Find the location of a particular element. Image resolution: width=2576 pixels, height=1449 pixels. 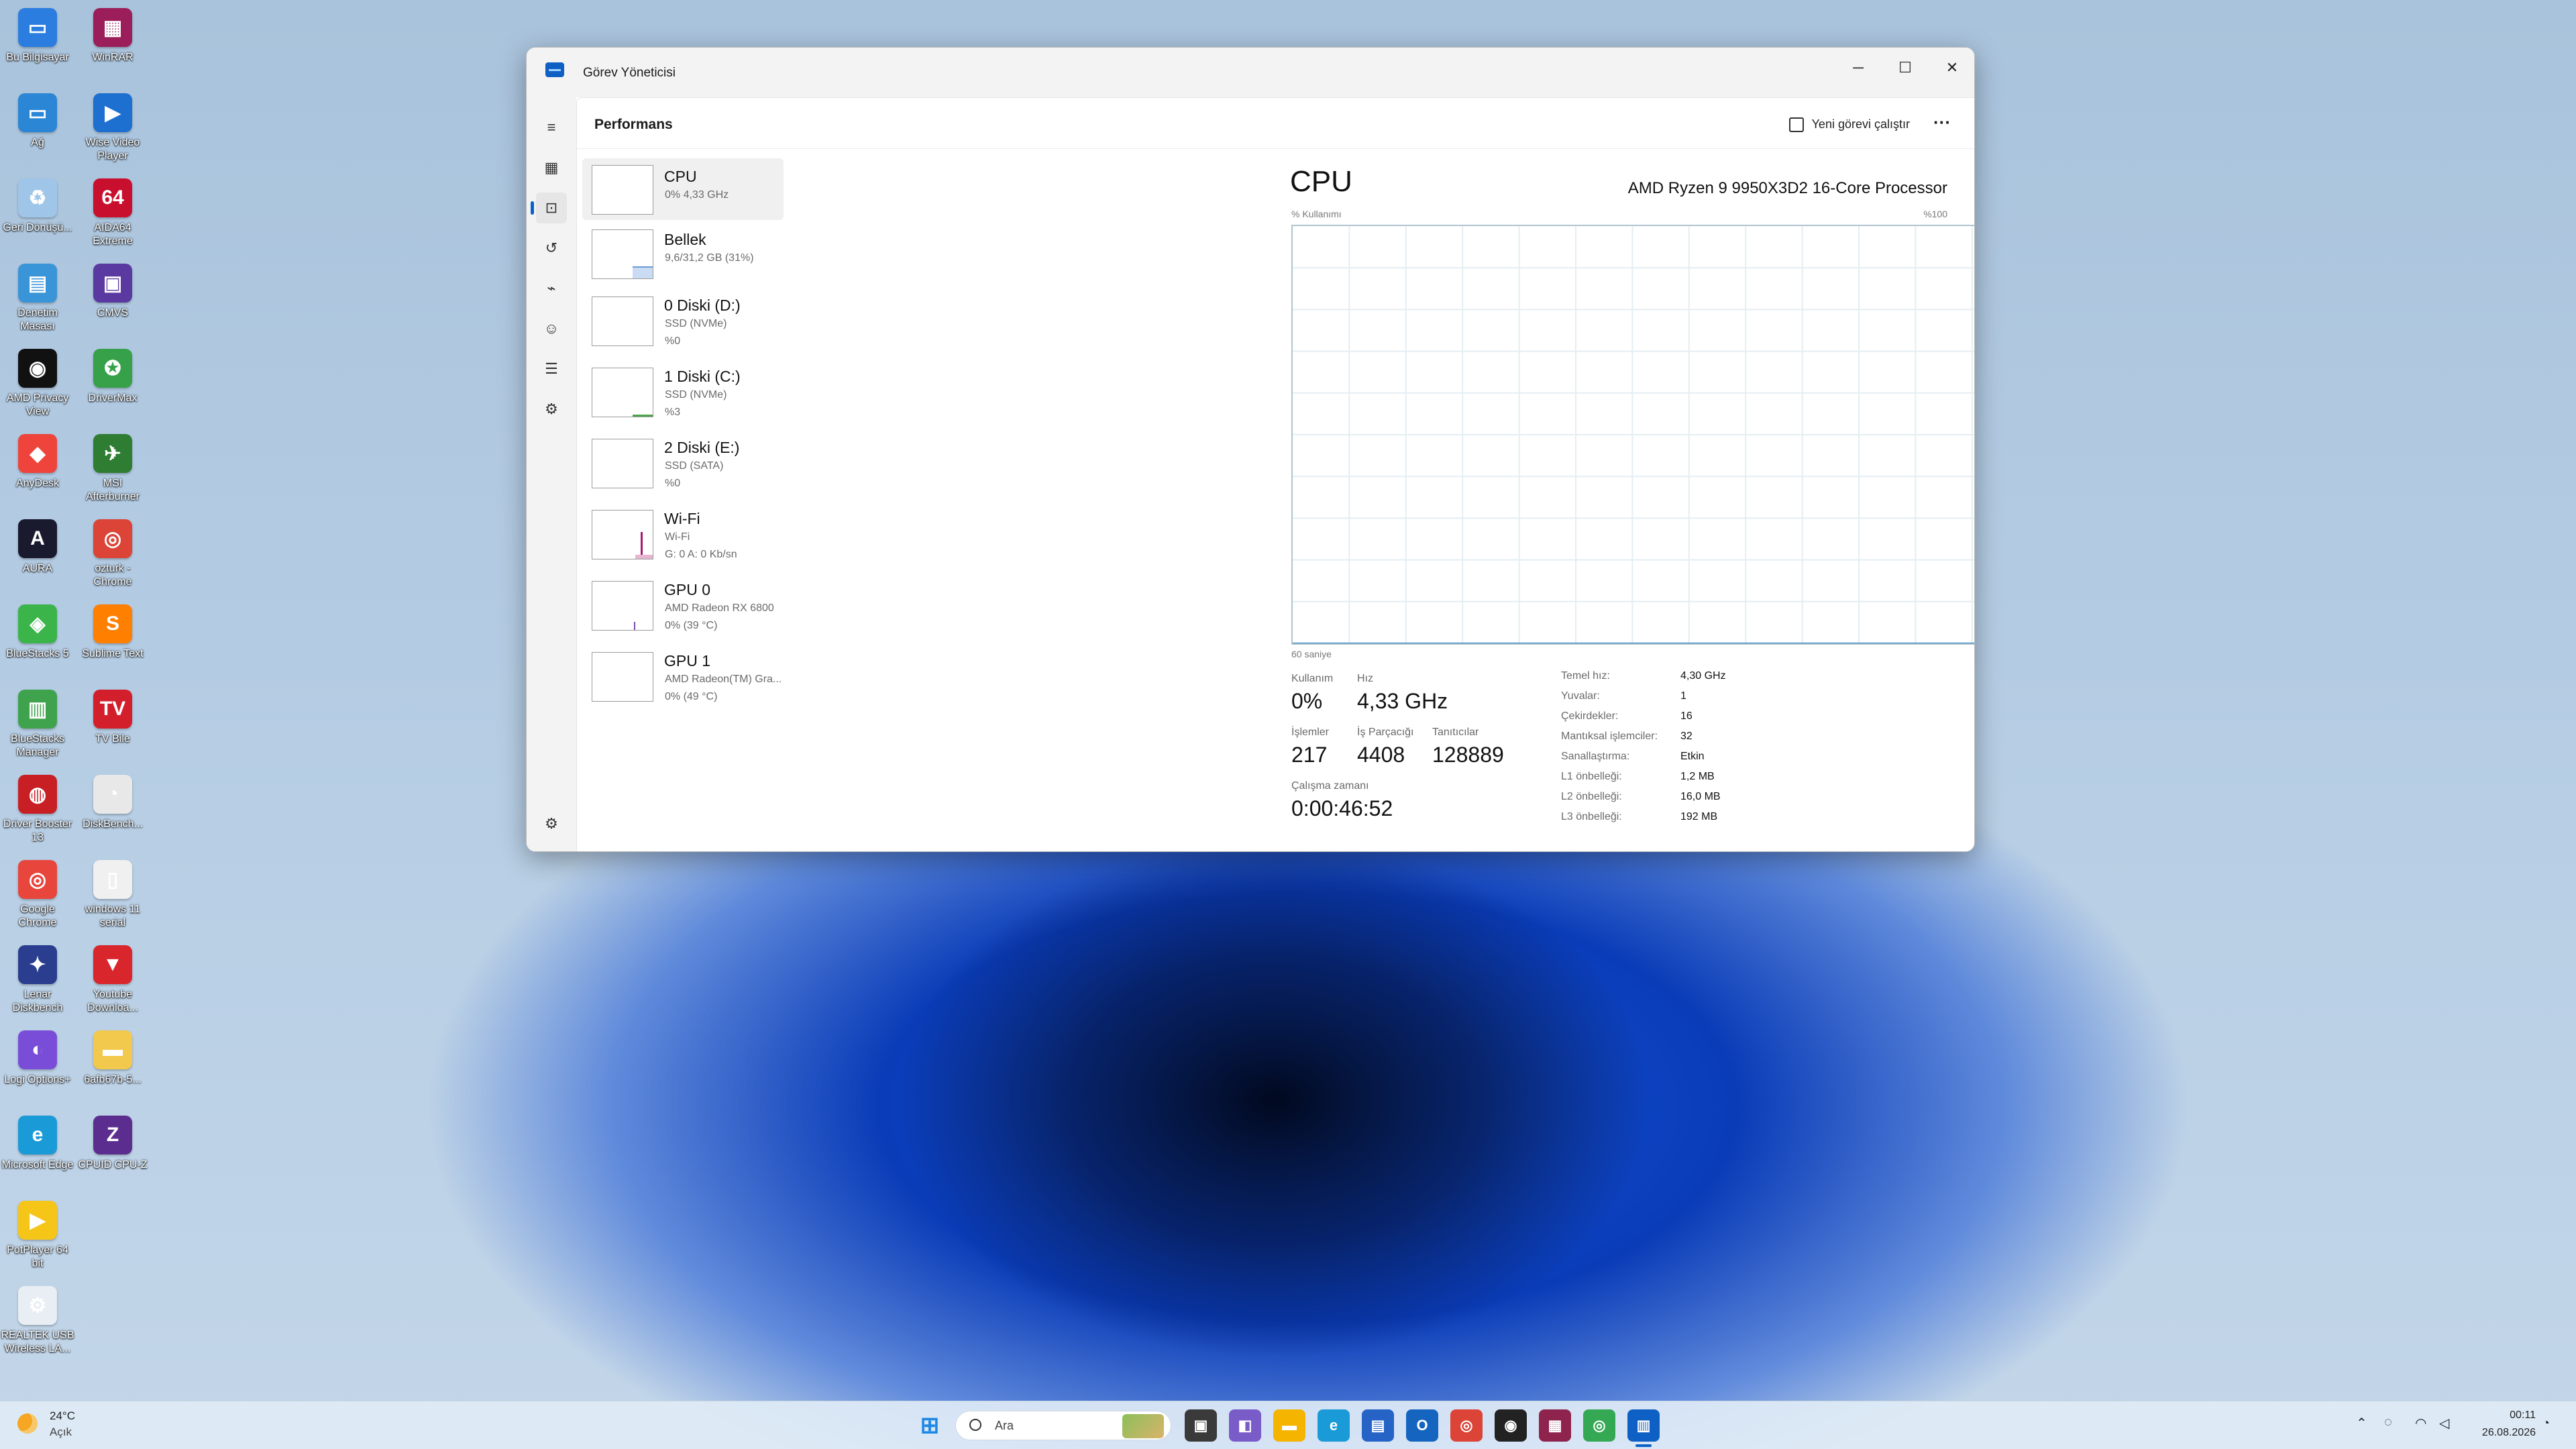

desktop-icon: A AURA is located at coordinates (37, 553).